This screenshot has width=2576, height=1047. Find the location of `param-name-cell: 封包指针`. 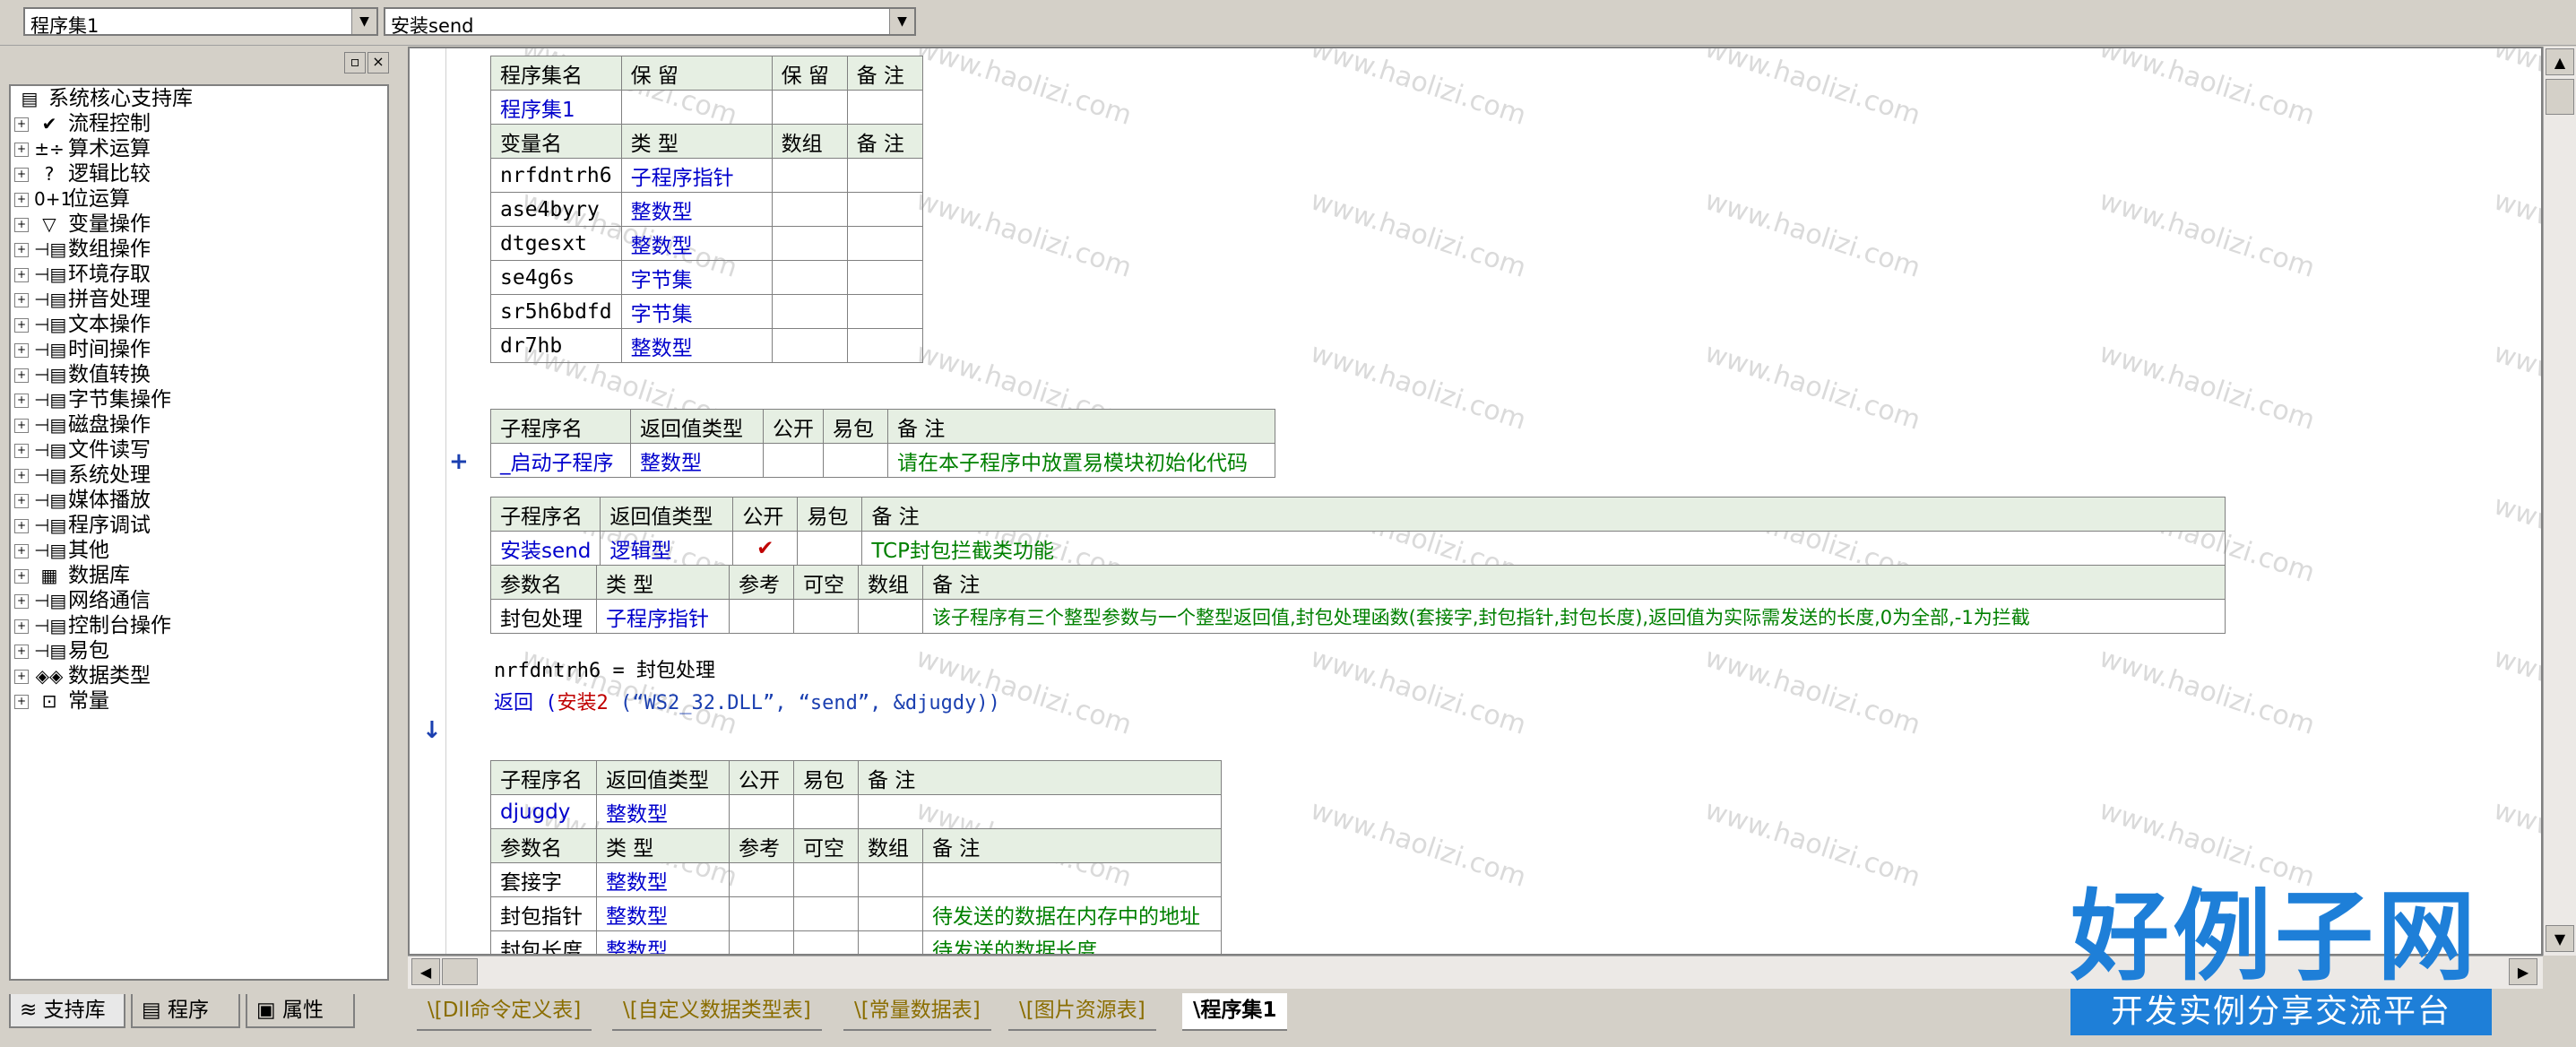

param-name-cell: 封包指针 is located at coordinates (543, 913).